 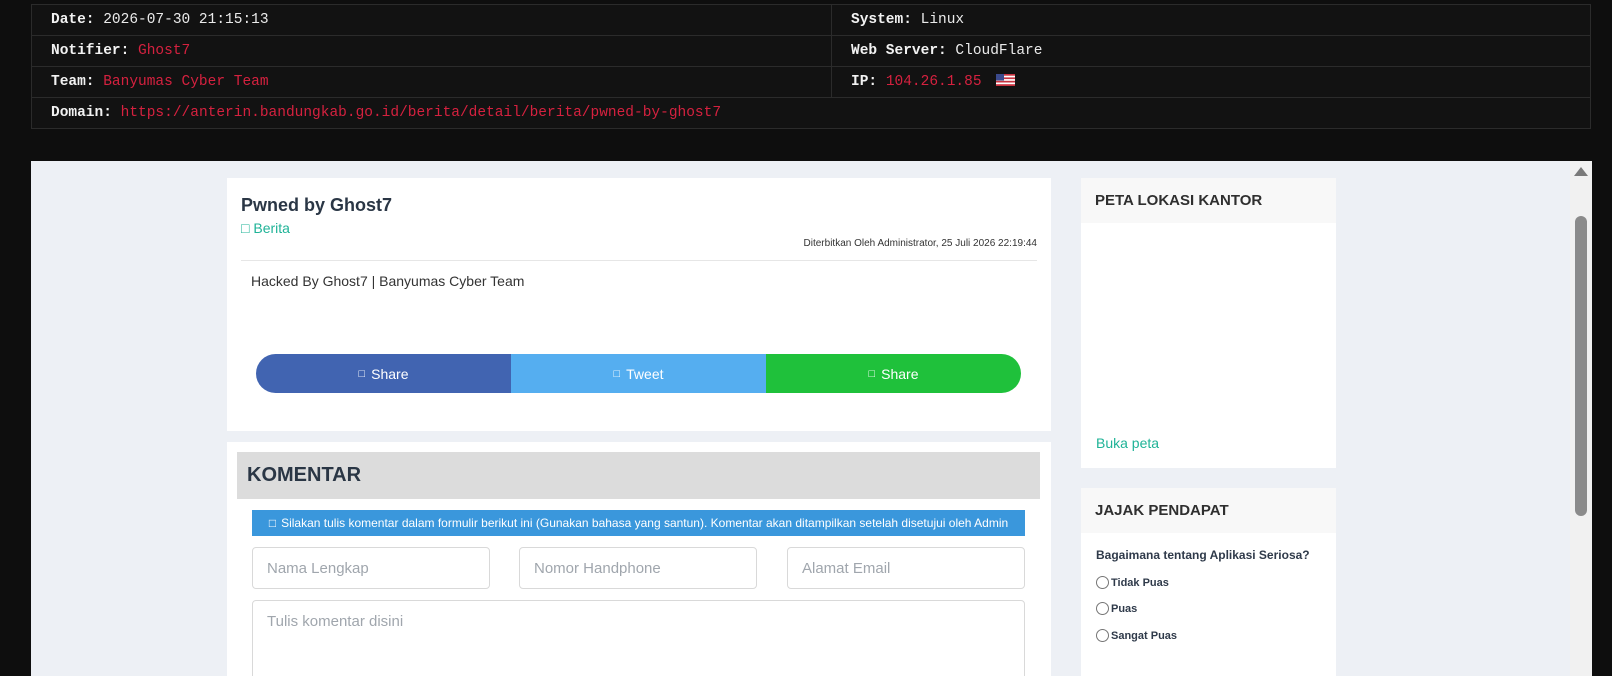 What do you see at coordinates (185, 82) in the screenshot?
I see `team-link: Banyumas Cyber Team` at bounding box center [185, 82].